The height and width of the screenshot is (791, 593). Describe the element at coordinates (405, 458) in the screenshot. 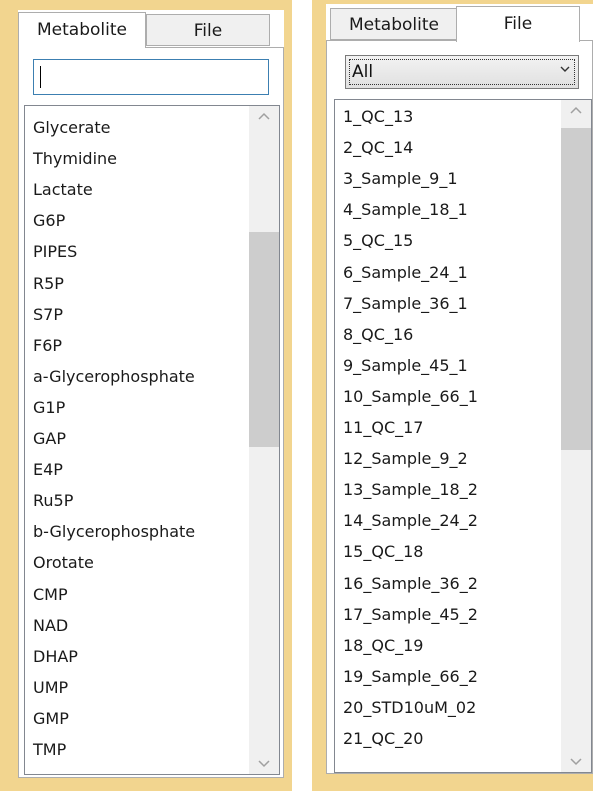

I see `list-item: 12_Sample_9_2` at that location.